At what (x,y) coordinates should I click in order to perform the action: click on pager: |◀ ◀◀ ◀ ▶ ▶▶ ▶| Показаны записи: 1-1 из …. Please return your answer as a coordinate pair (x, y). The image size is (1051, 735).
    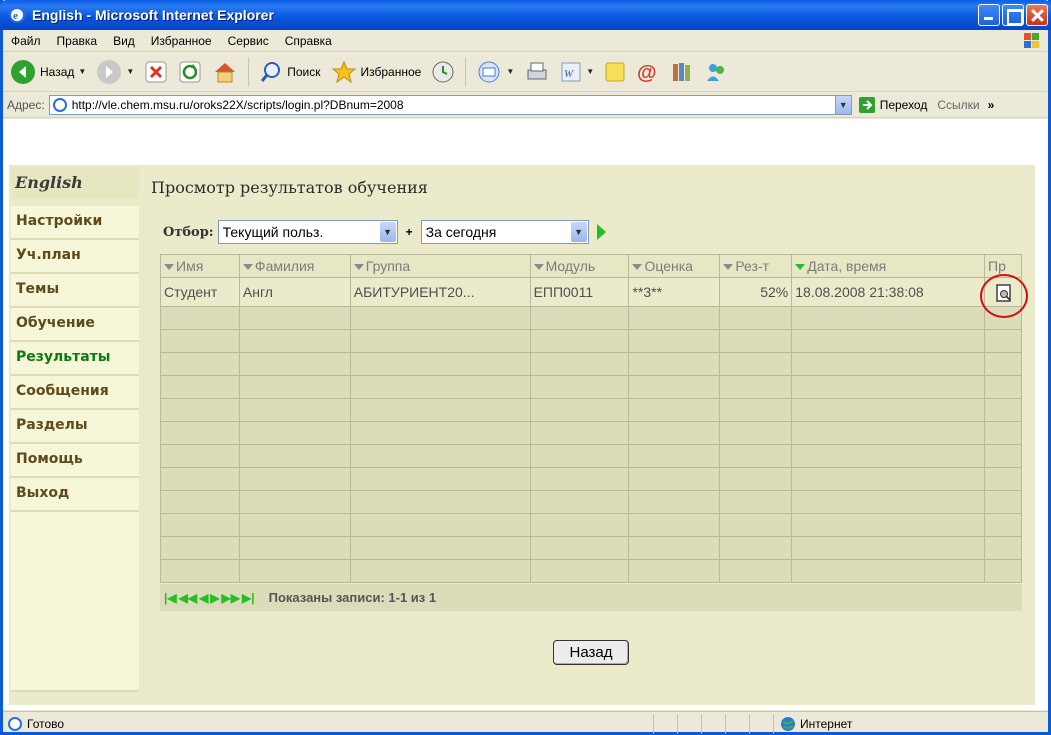
    Looking at the image, I should click on (591, 597).